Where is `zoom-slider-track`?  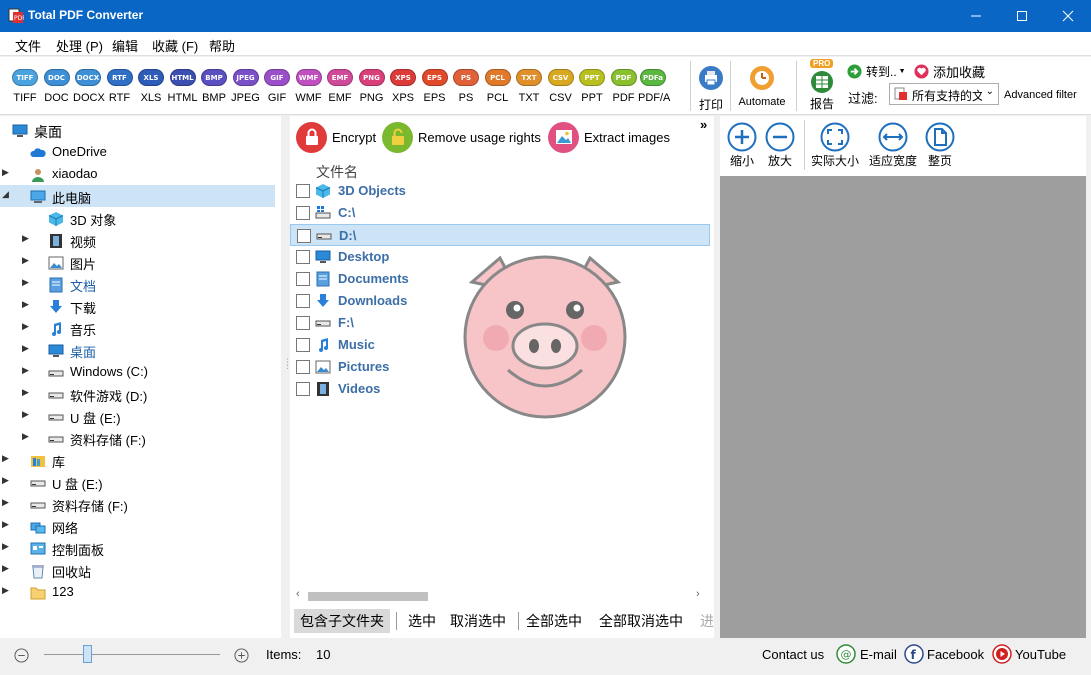
zoom-slider-track is located at coordinates (132, 654).